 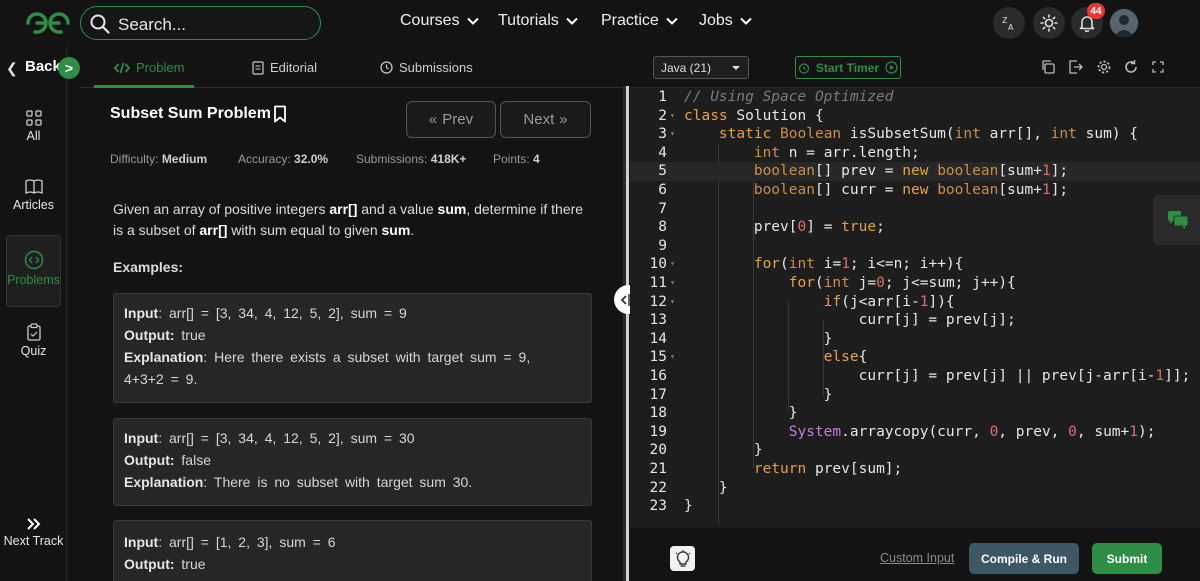 I want to click on nav-practice: Practice, so click(x=640, y=21).